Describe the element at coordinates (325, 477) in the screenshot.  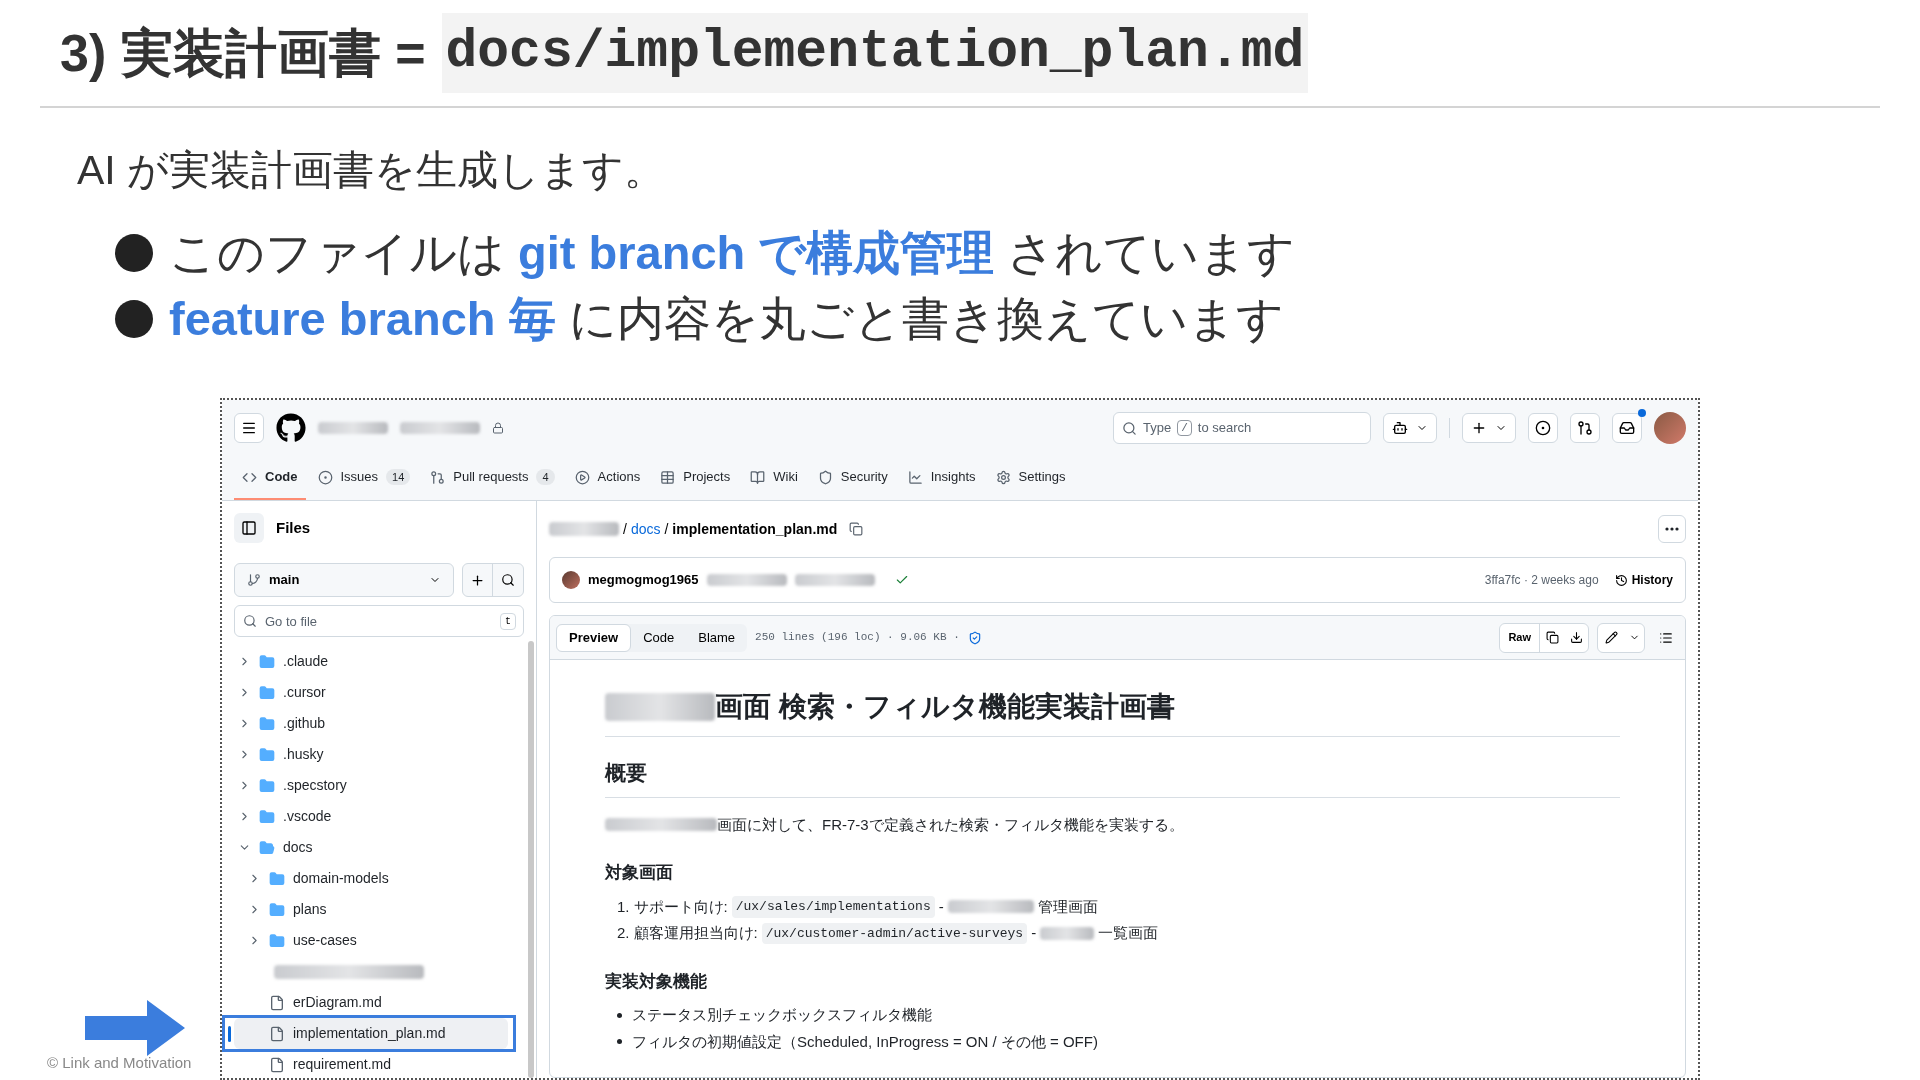
I see `issue-icon` at that location.